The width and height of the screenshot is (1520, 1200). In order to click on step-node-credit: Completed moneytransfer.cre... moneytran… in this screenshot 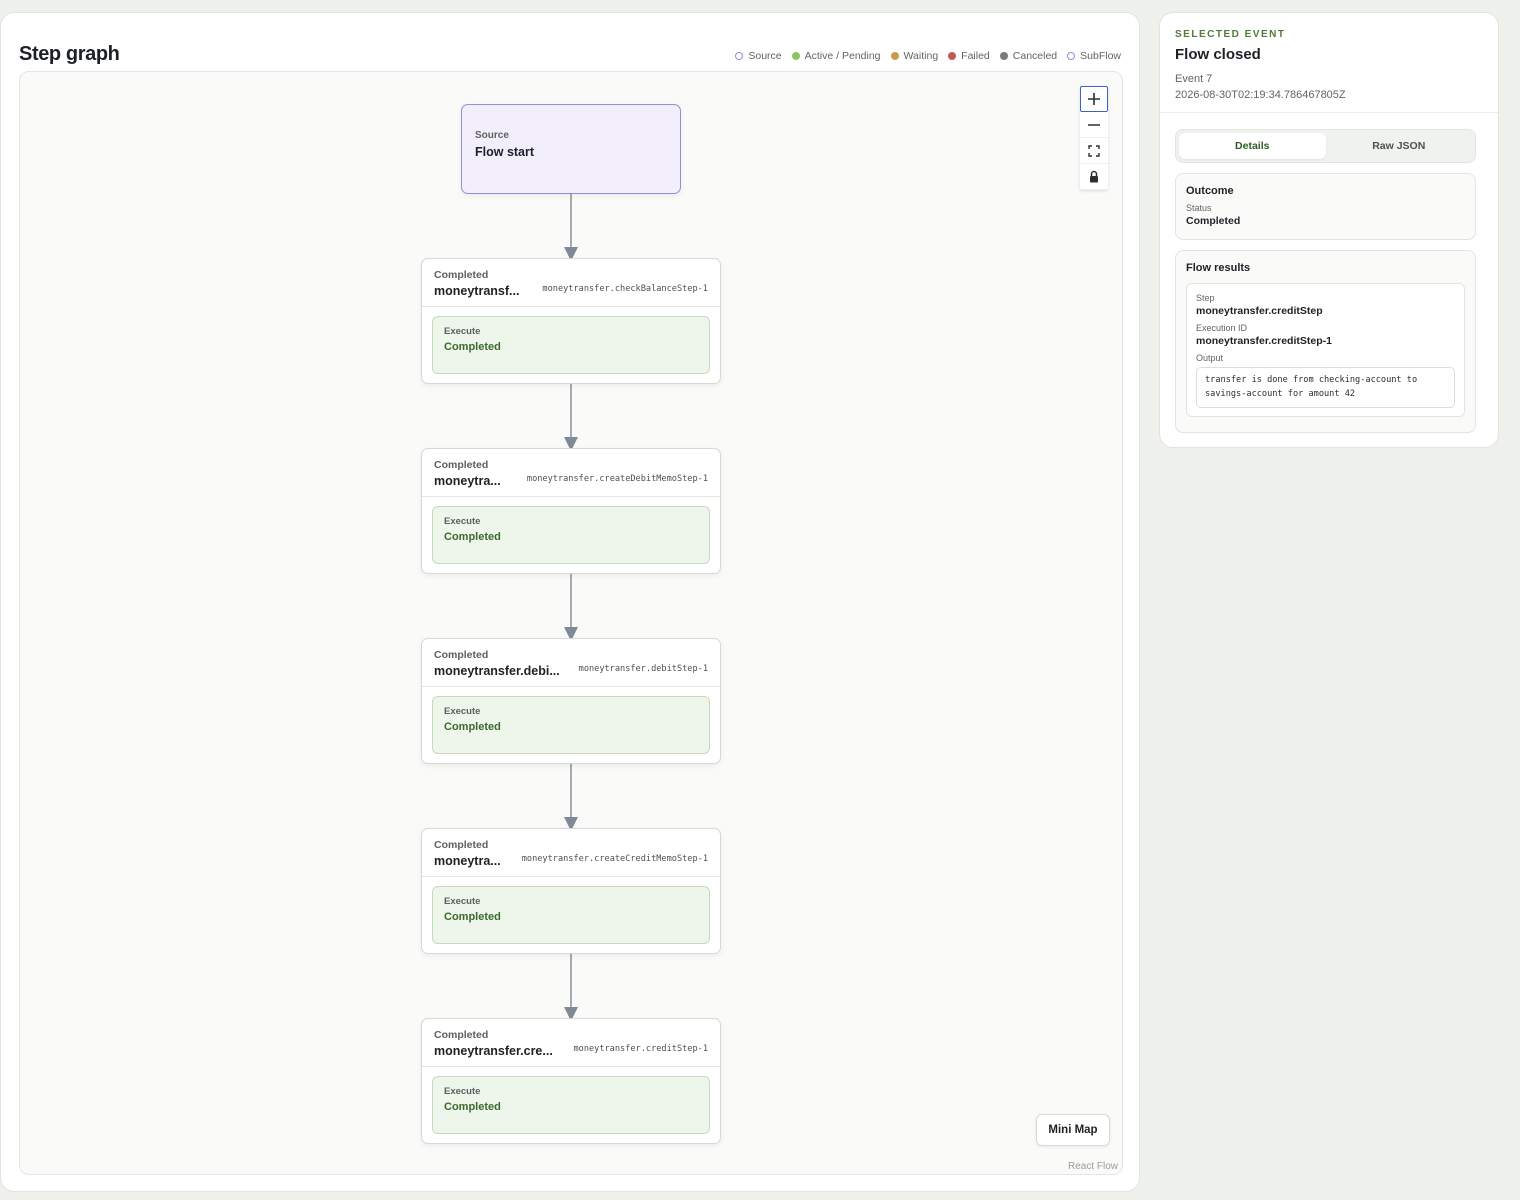, I will do `click(571, 1081)`.